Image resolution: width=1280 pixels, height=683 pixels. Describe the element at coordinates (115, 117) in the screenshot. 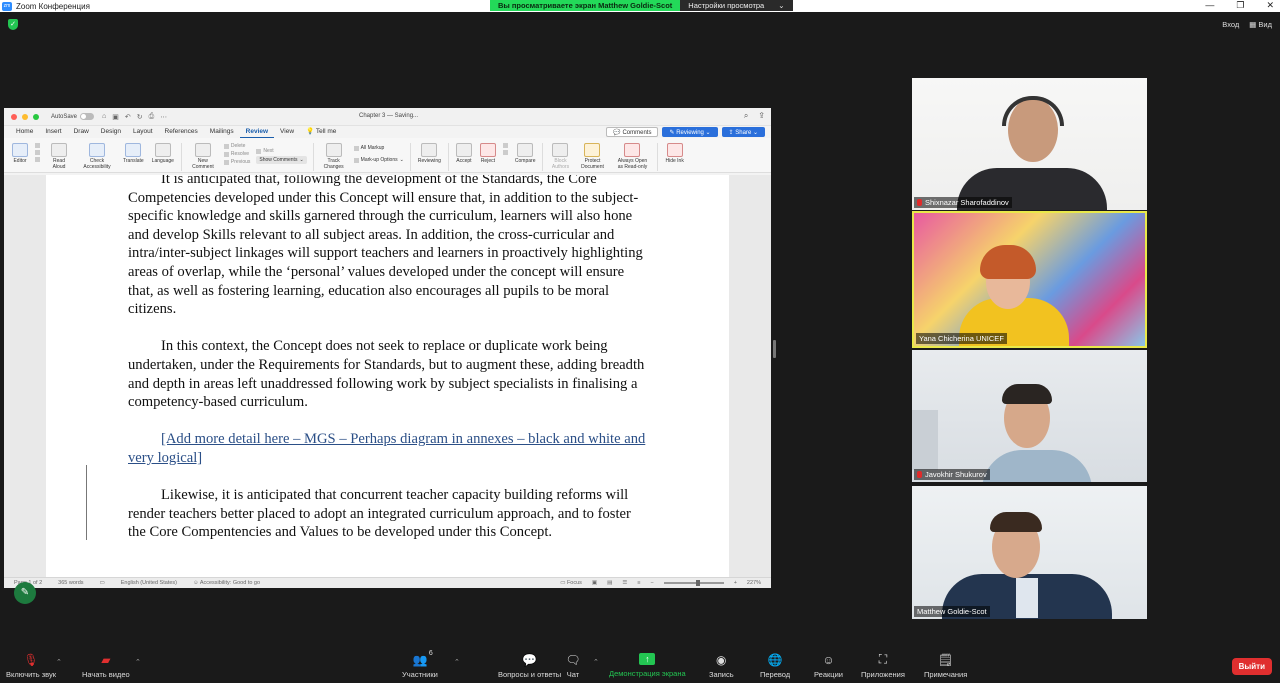

I see `save-icon: ▣` at that location.